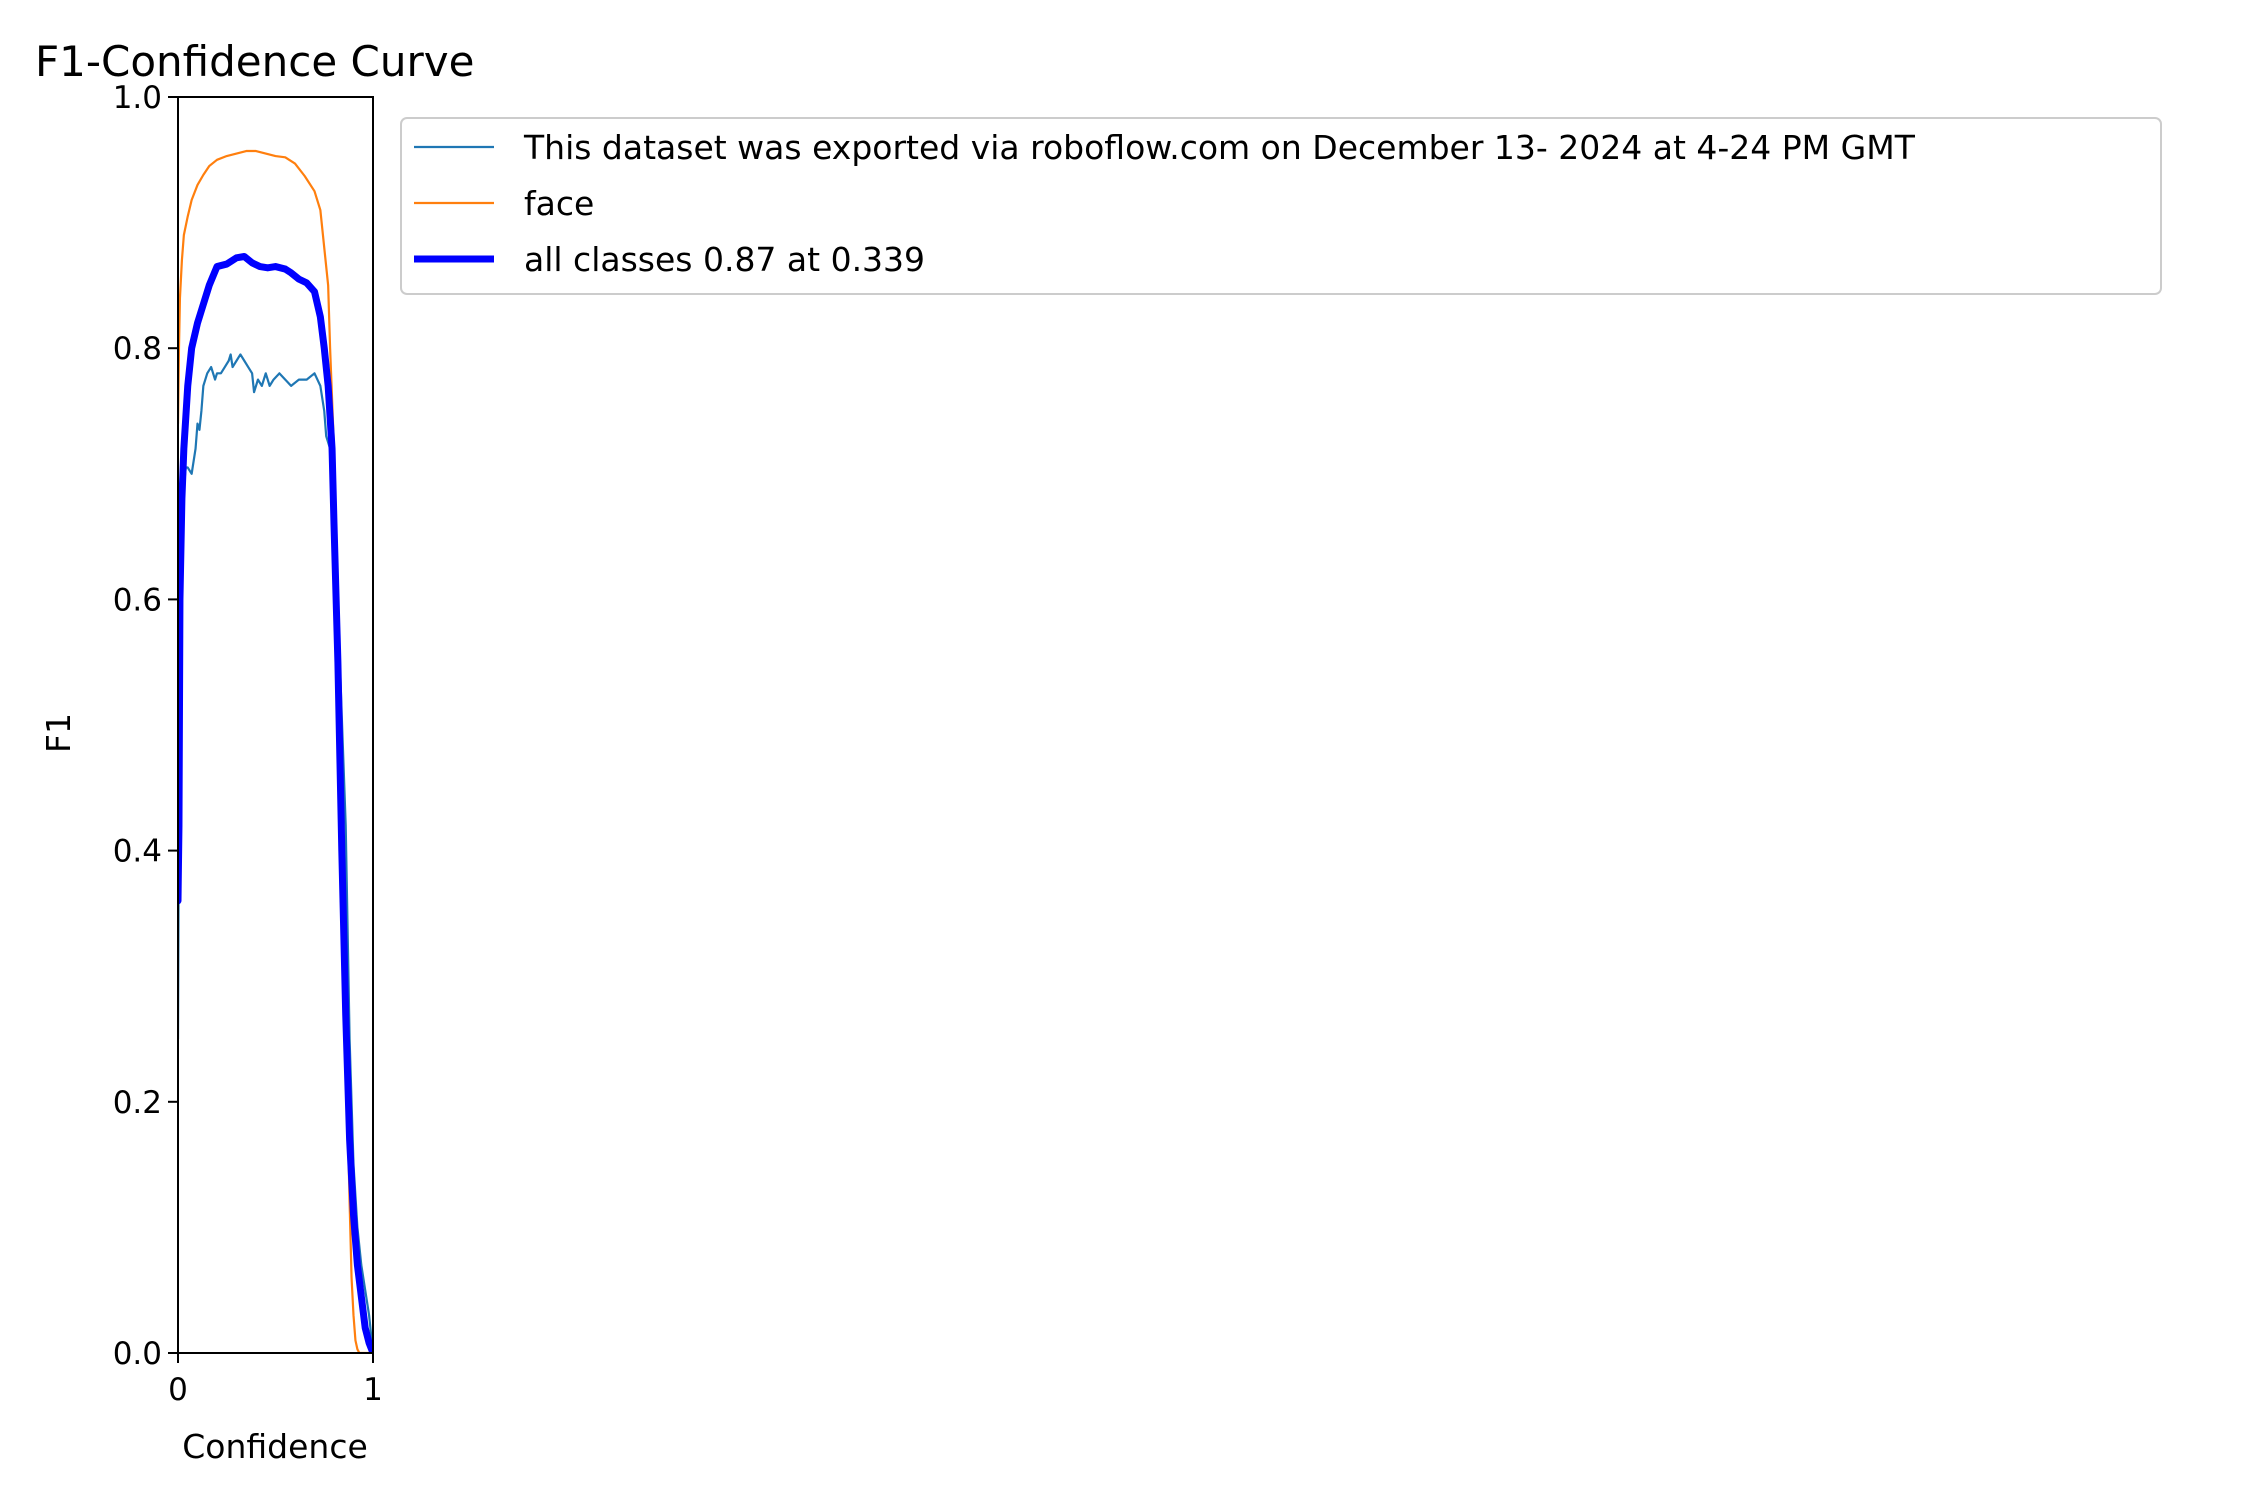 This screenshot has width=2250, height=1500. I want to click on y-tick-label: 1.0, so click(137, 98).